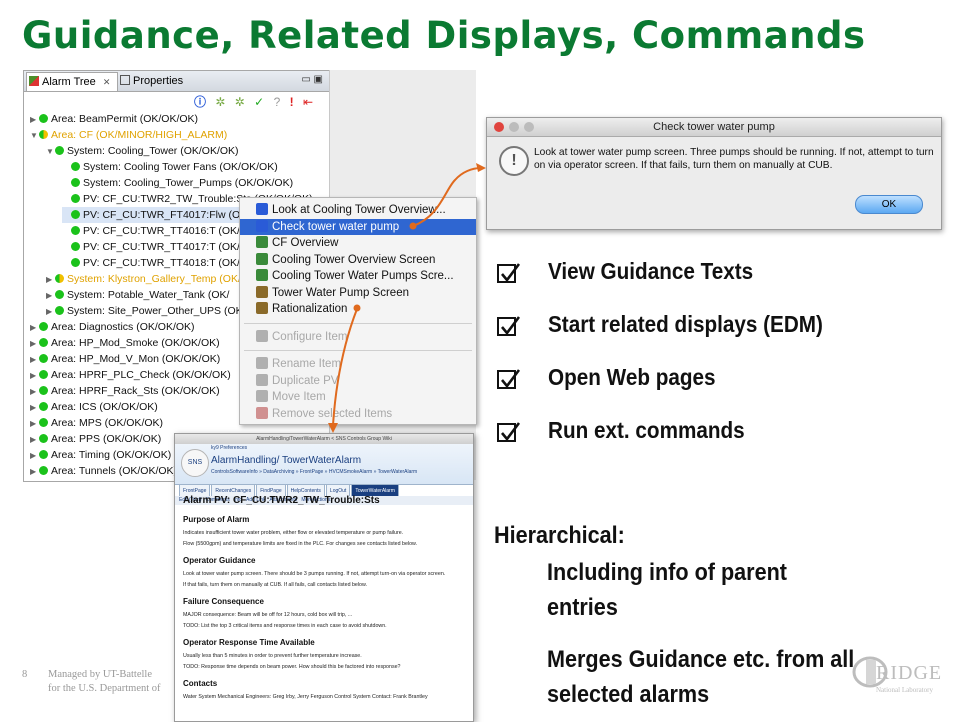 This screenshot has height=722, width=960. What do you see at coordinates (559, 535) in the screenshot?
I see `hierarchical-label: Hierarchical:` at bounding box center [559, 535].